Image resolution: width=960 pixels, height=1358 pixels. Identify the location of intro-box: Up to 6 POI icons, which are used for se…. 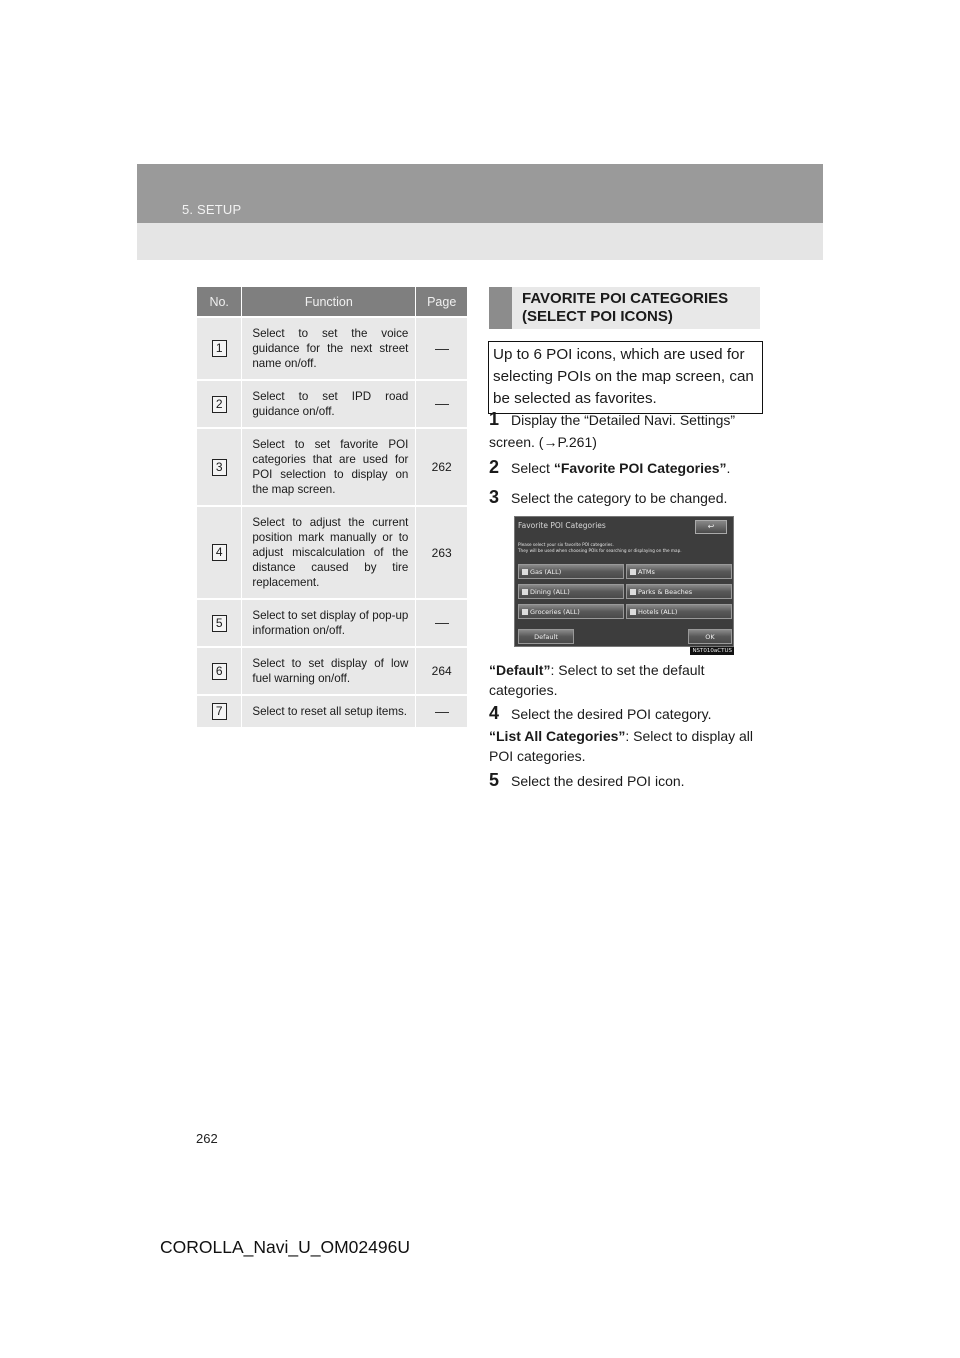
(625, 377).